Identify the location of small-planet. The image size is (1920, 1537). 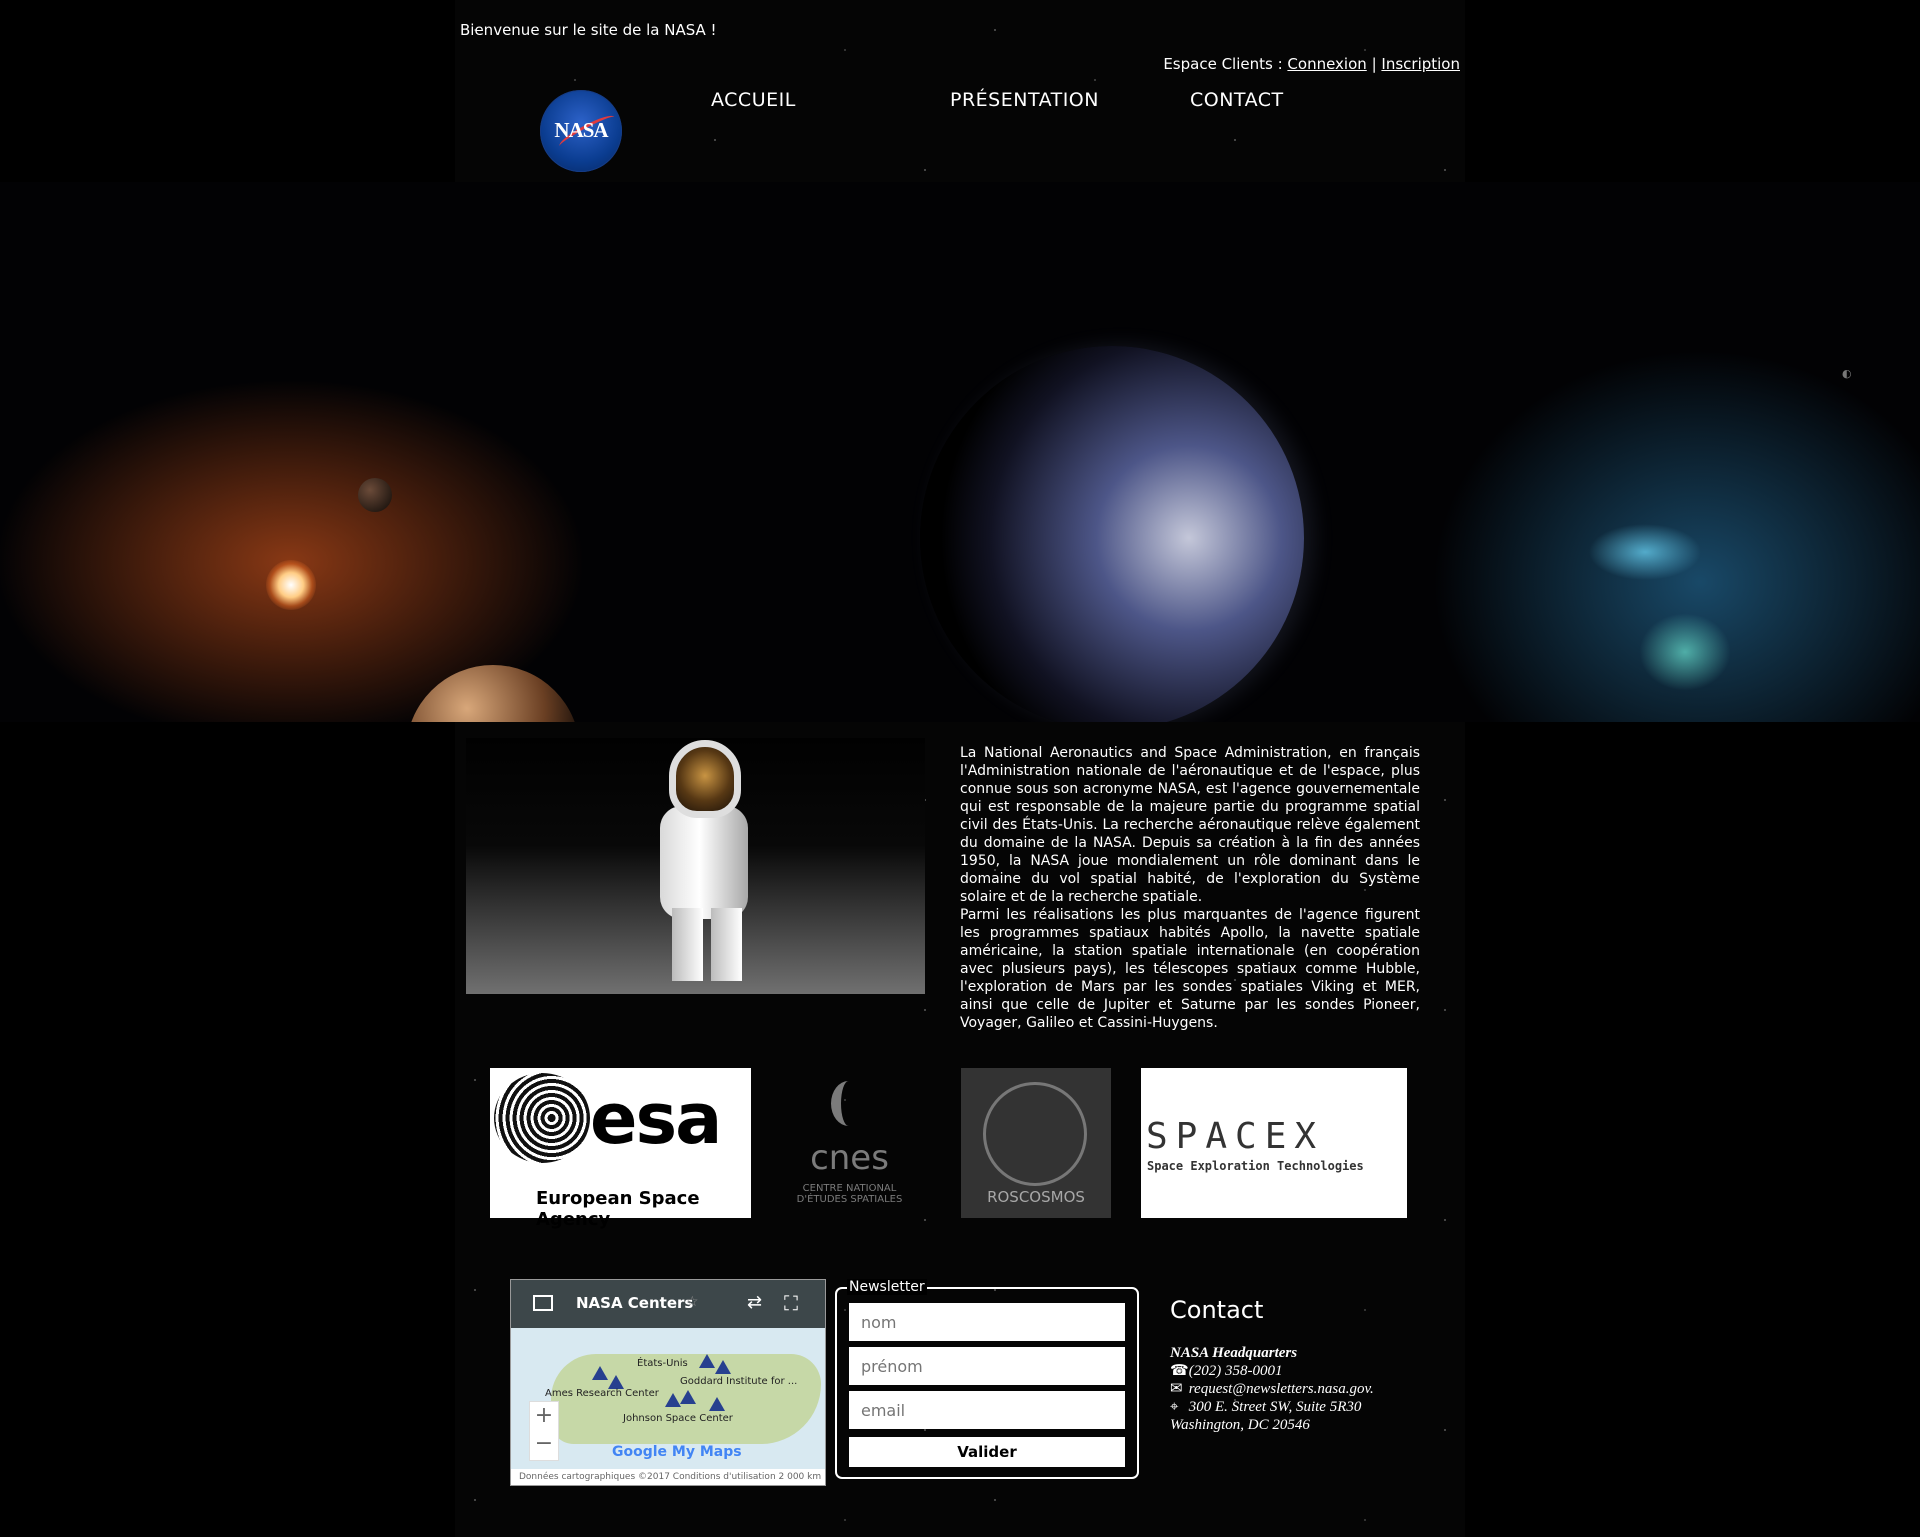
(375, 495).